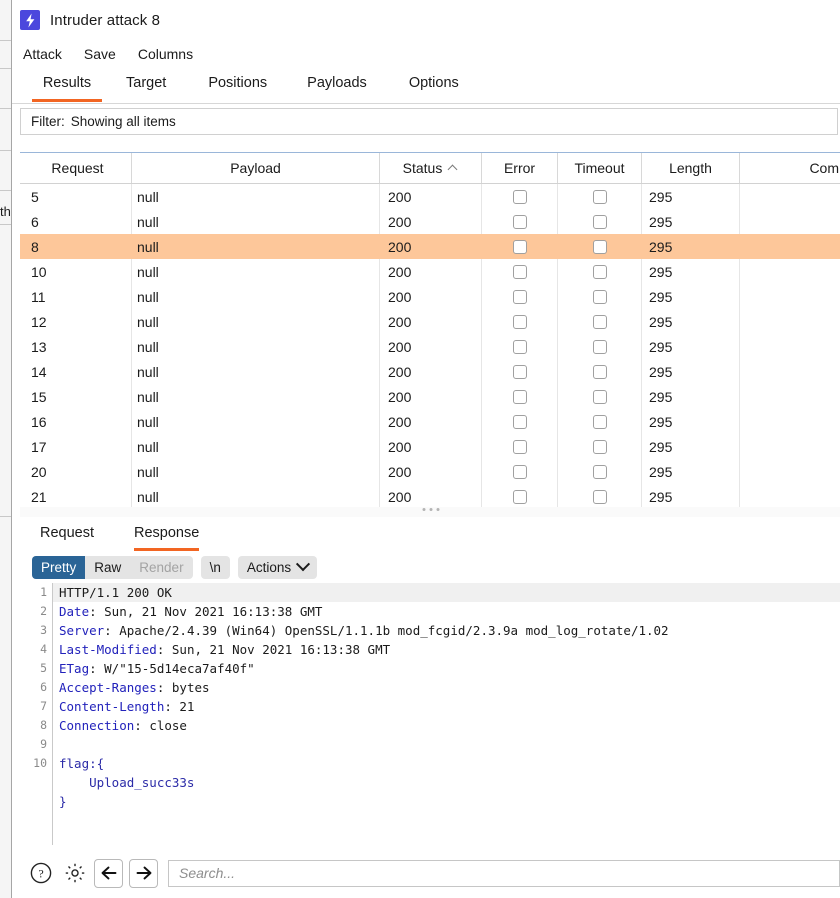 The width and height of the screenshot is (840, 898). Describe the element at coordinates (600, 168) in the screenshot. I see `column-header-timeout: Timeout` at that location.